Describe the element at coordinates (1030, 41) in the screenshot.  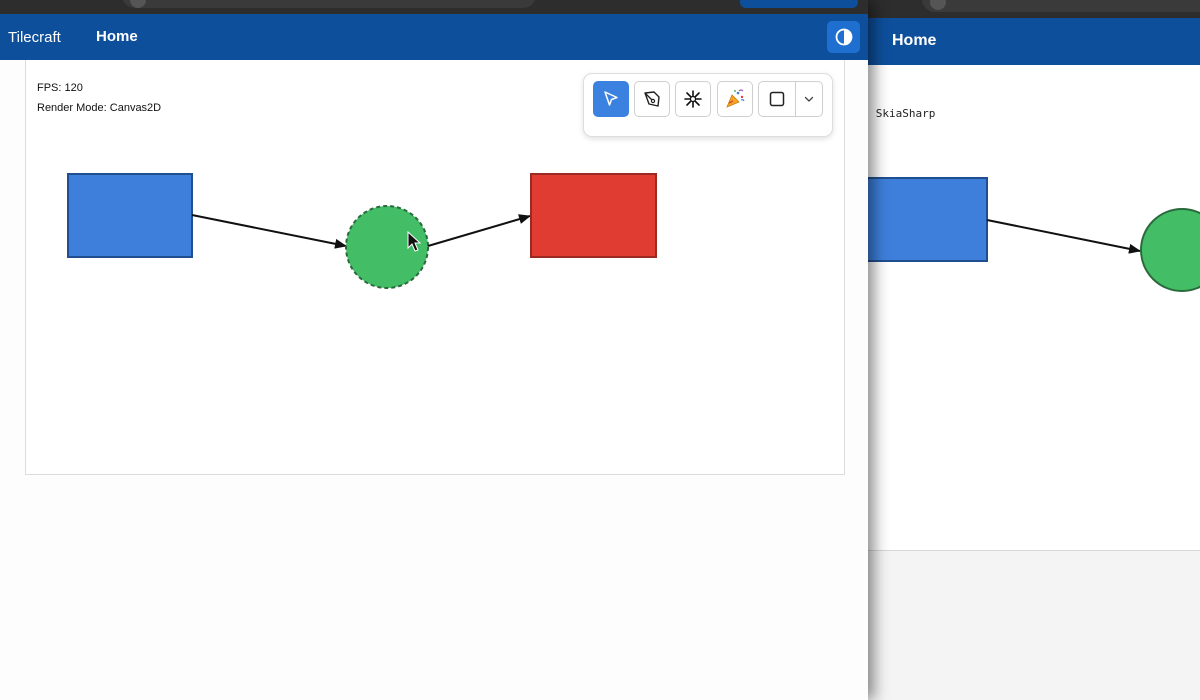
I see `app-header: Home` at that location.